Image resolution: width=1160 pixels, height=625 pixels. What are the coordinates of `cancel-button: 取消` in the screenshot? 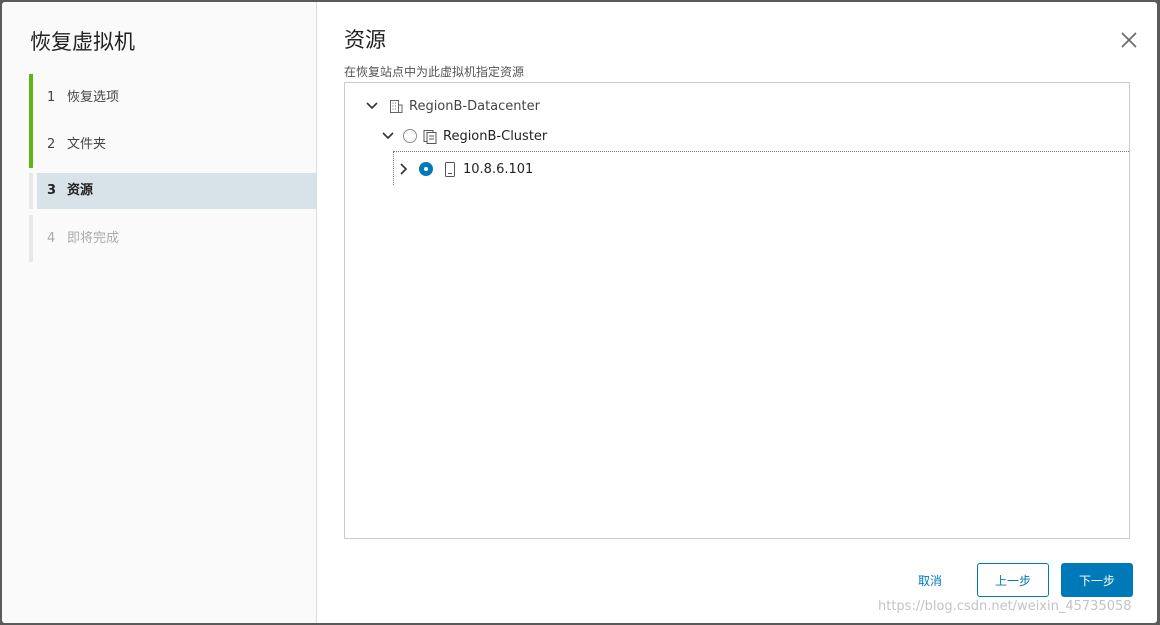 It's located at (930, 580).